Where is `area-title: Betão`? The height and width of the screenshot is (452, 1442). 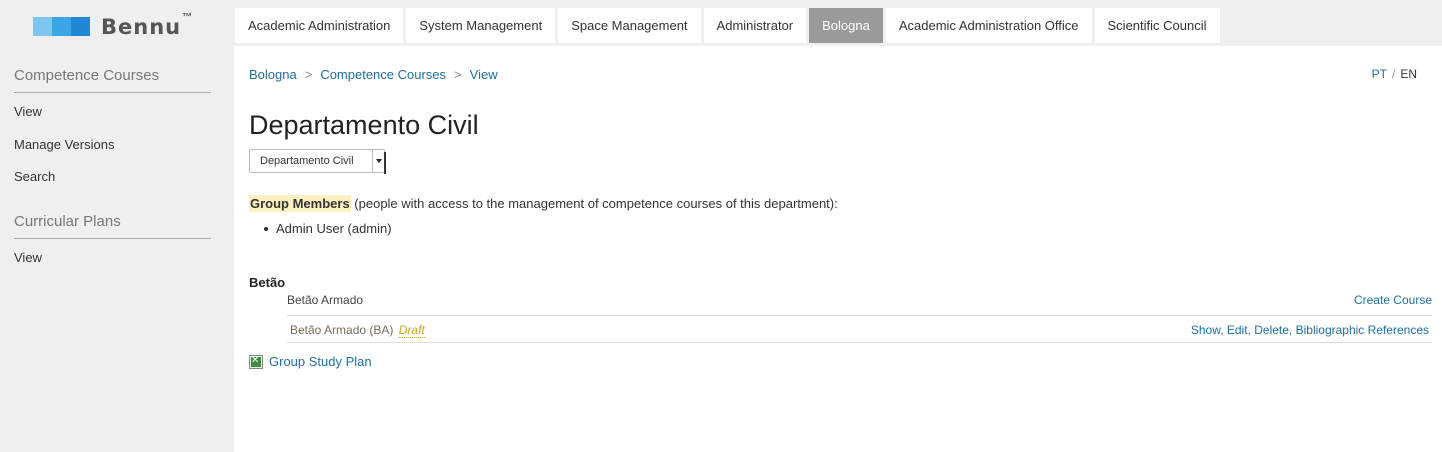
area-title: Betão is located at coordinates (267, 282).